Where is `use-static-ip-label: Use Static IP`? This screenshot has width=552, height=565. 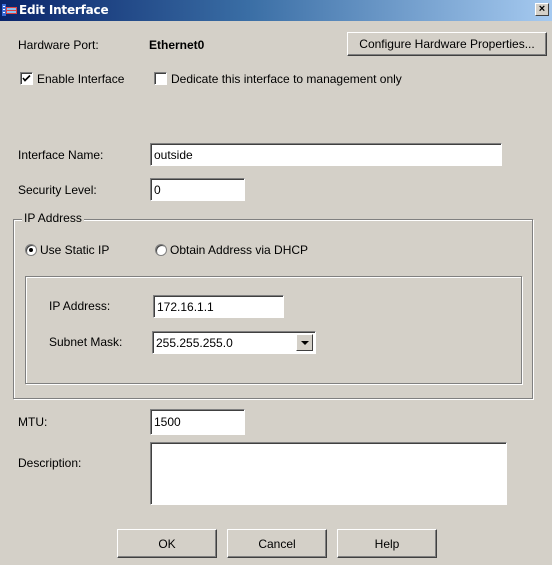
use-static-ip-label: Use Static IP is located at coordinates (75, 250).